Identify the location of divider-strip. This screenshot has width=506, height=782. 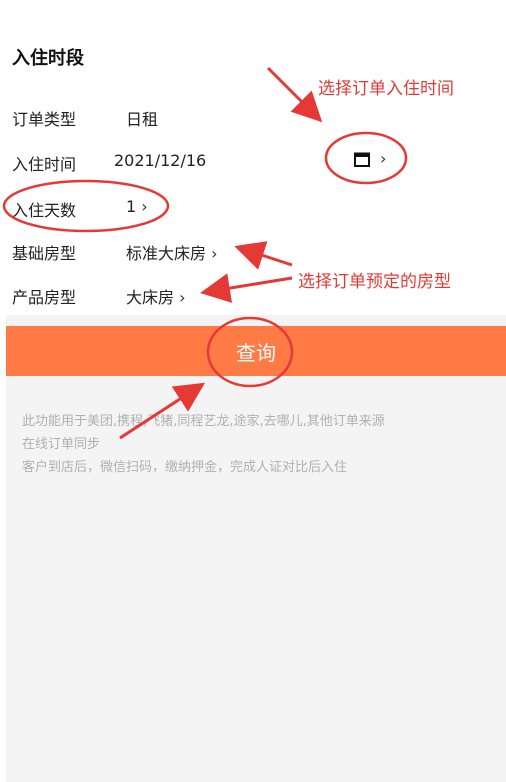
(256, 320).